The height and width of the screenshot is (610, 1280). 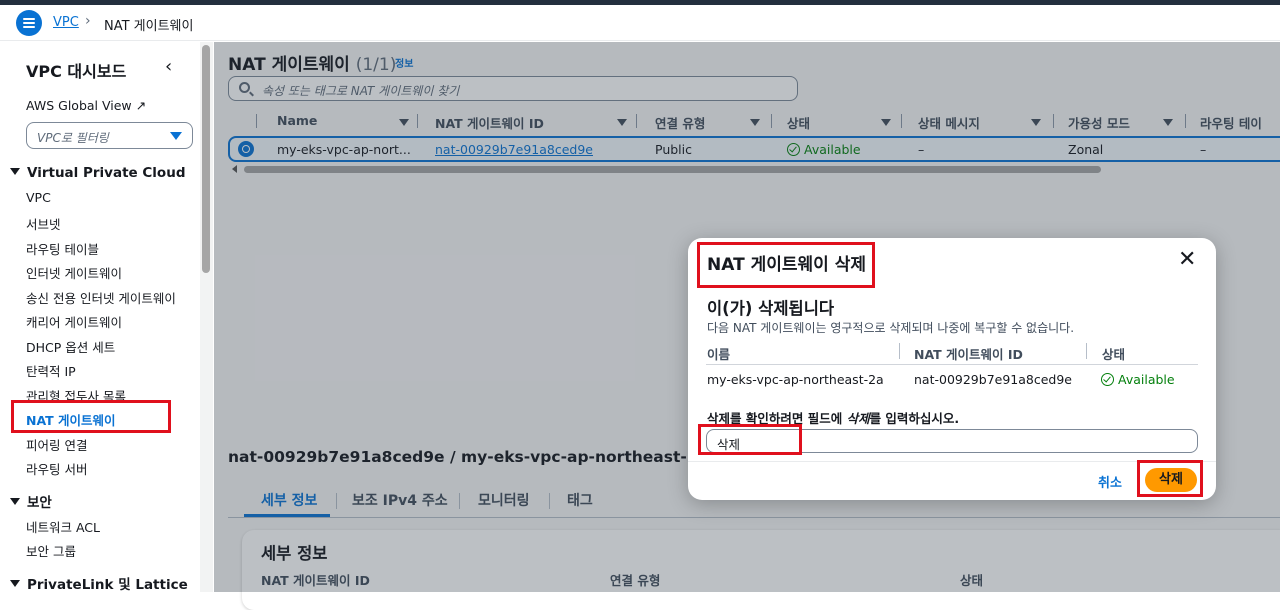 I want to click on check-circle-icon, so click(x=1107, y=379).